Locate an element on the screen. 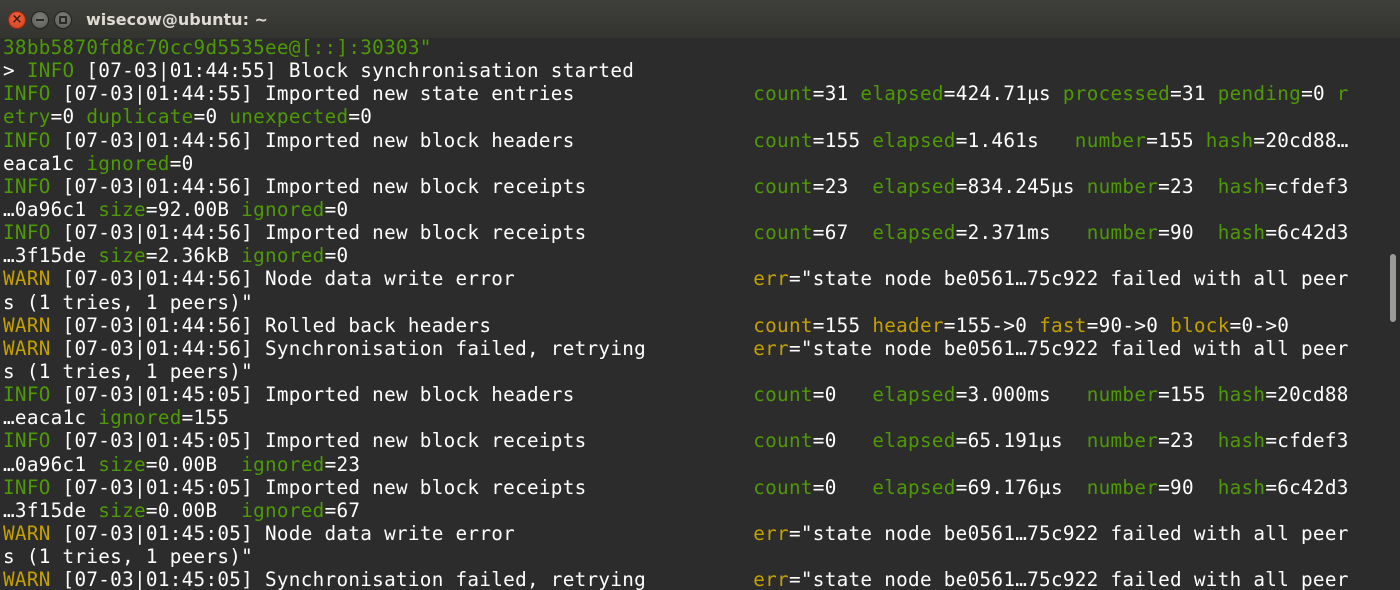 The width and height of the screenshot is (1400, 590). terminal-text-segment: =6c42d3 is located at coordinates (1307, 487).